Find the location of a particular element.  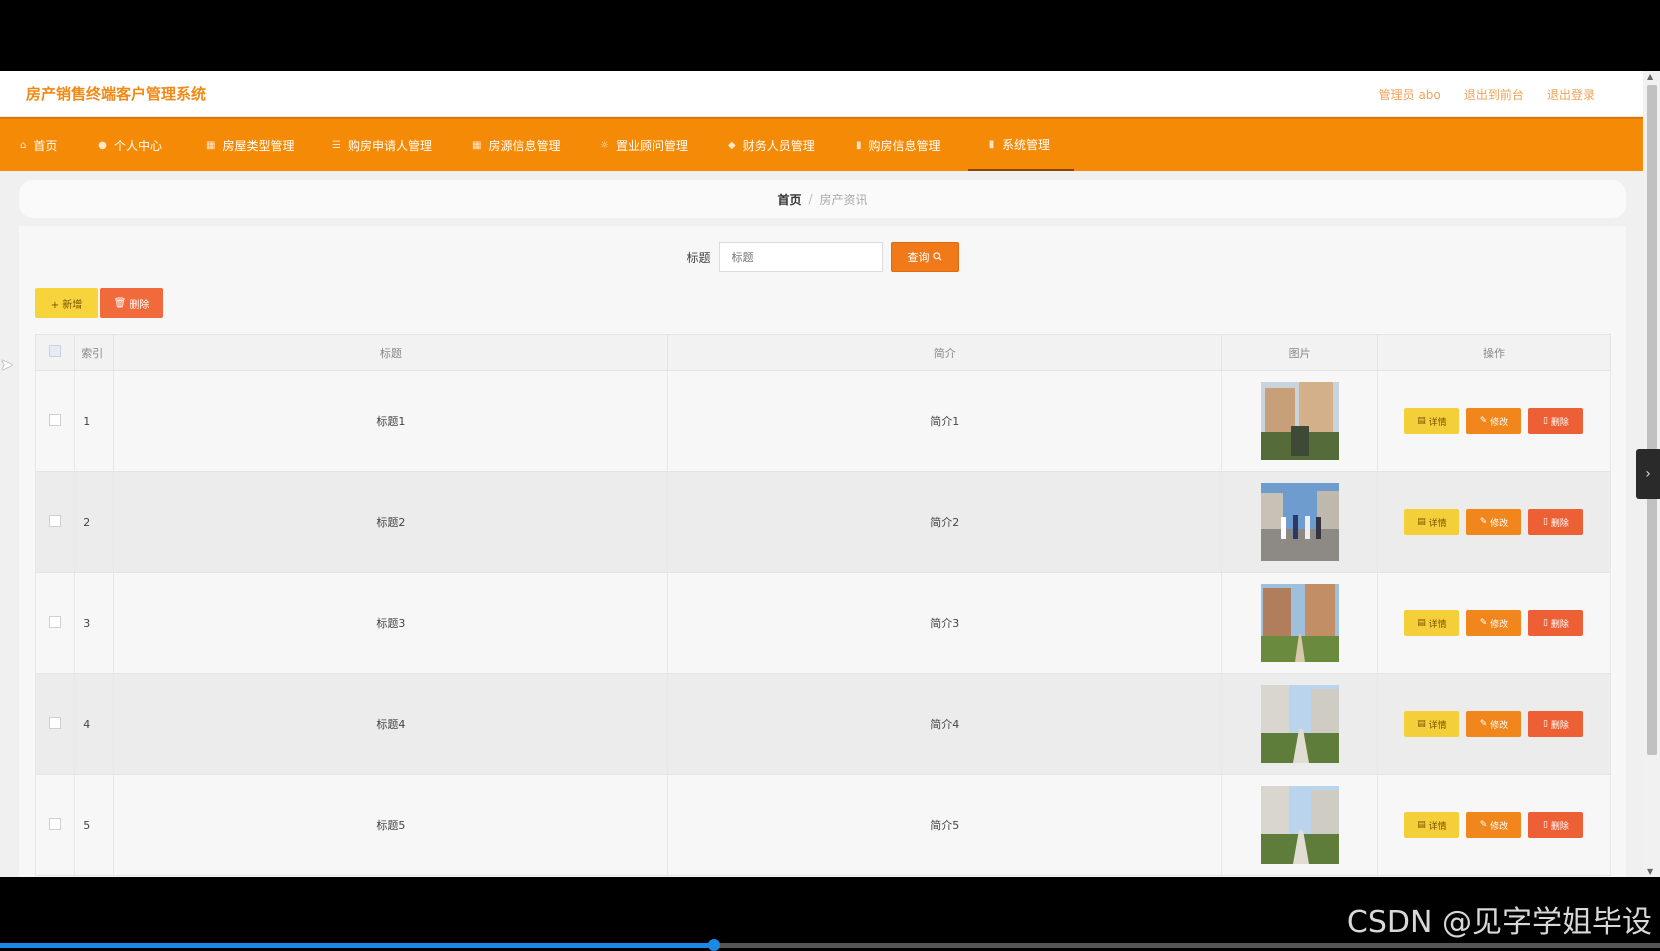

nav-item-1: ● 个人中心 is located at coordinates (132, 145).